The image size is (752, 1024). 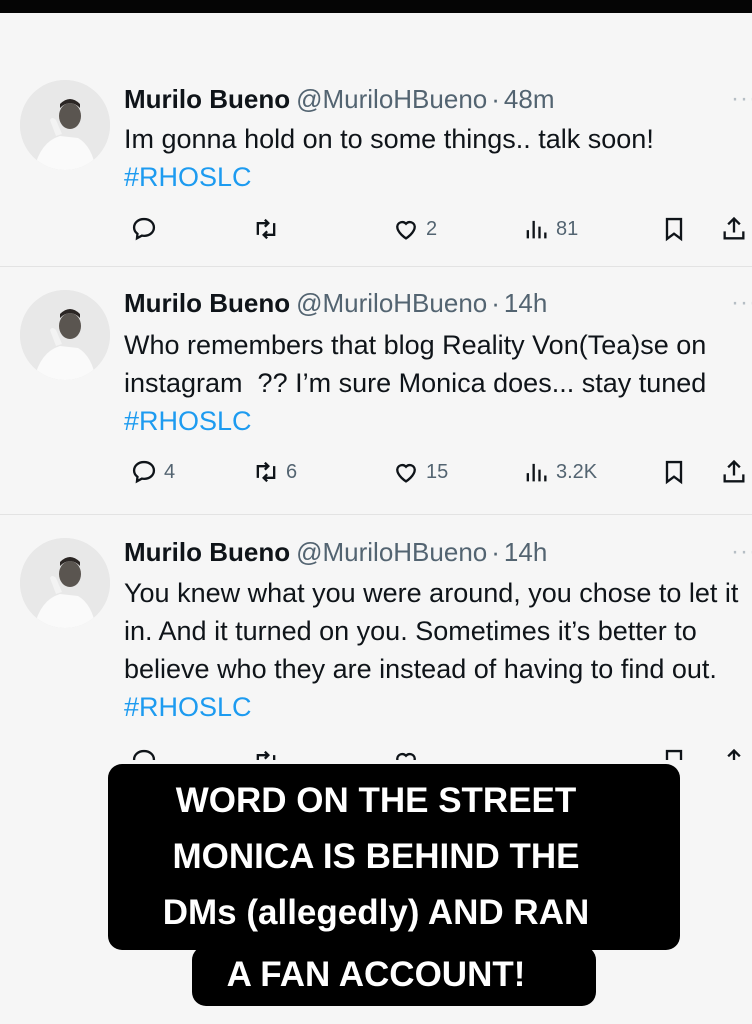 I want to click on handle: @MuriloHBueno, so click(x=391, y=552).